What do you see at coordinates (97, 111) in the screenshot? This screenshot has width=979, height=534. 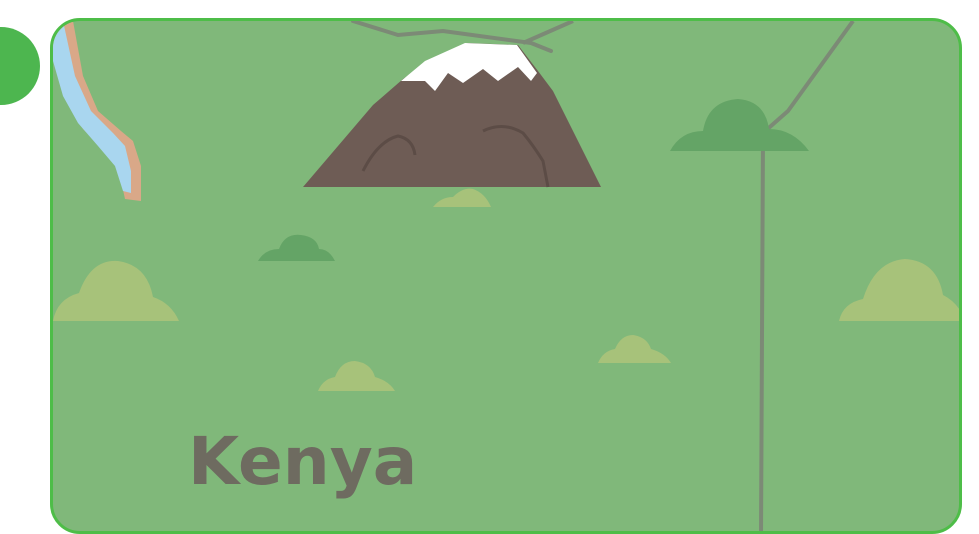 I see `lake-icon` at bounding box center [97, 111].